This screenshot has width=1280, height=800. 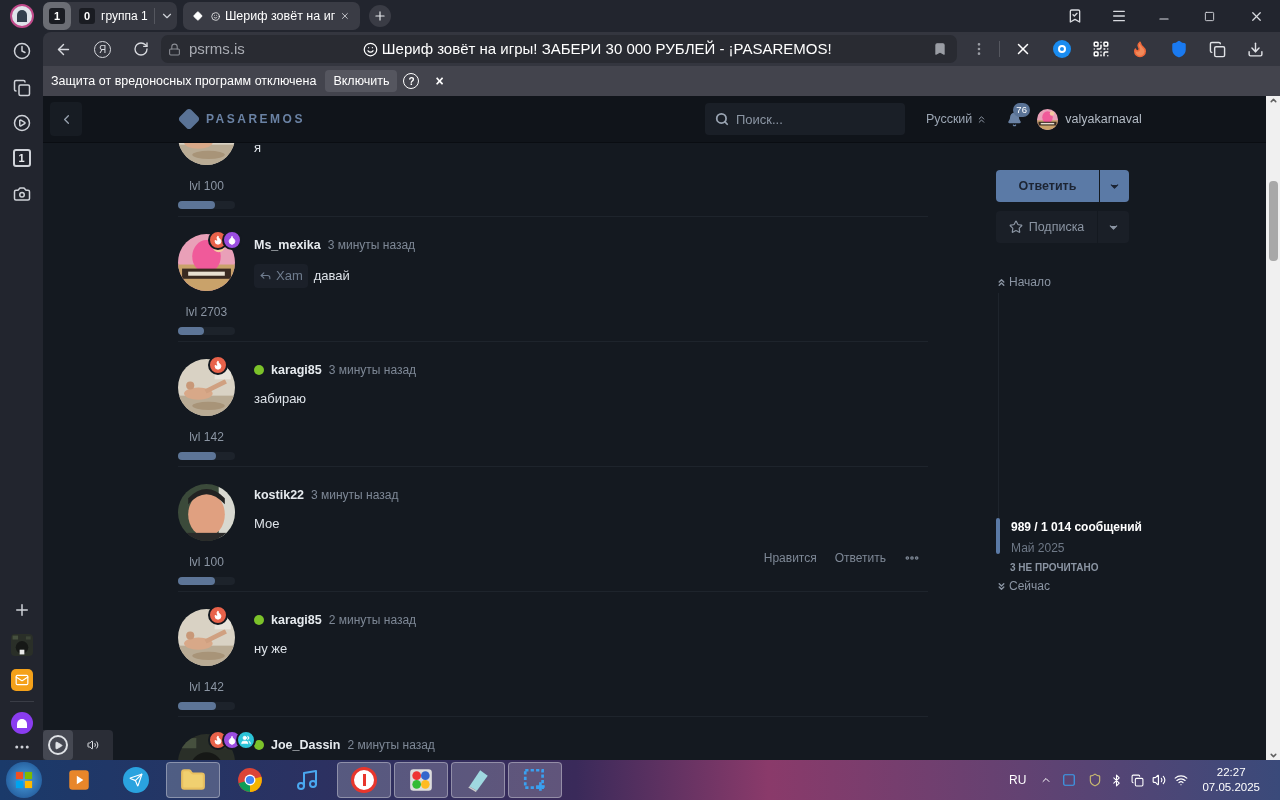 What do you see at coordinates (1140, 49) in the screenshot?
I see `fire-icon` at bounding box center [1140, 49].